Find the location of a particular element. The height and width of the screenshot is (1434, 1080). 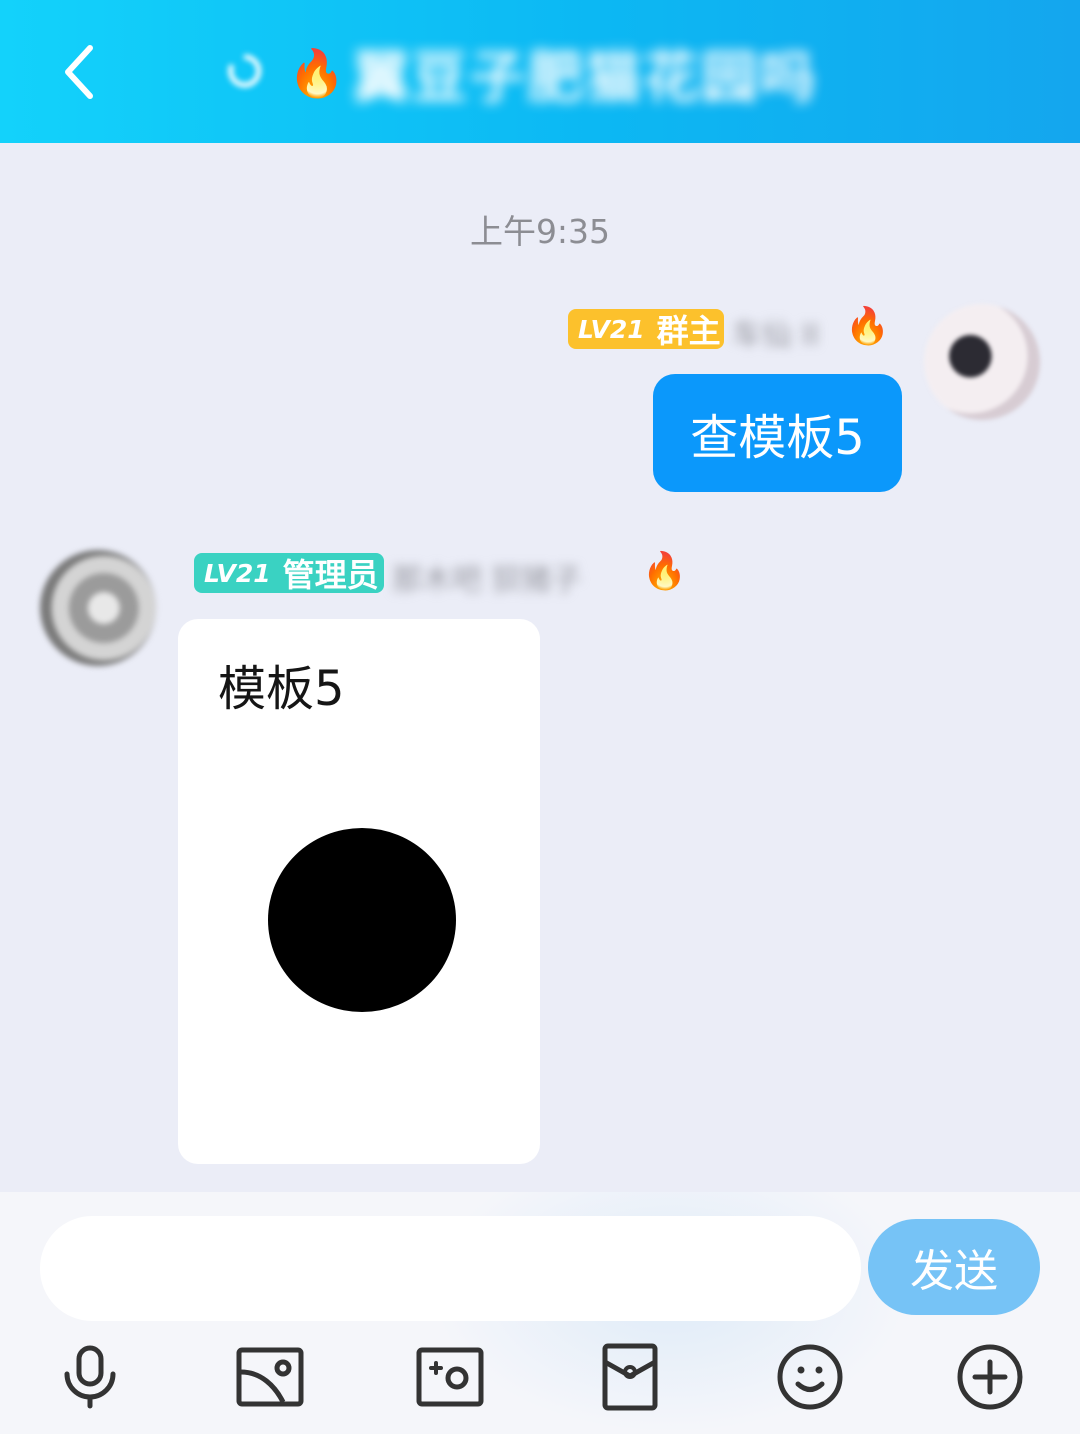

chat-header: 🔥 翼豆子肥猫花园吗 is located at coordinates (540, 71).